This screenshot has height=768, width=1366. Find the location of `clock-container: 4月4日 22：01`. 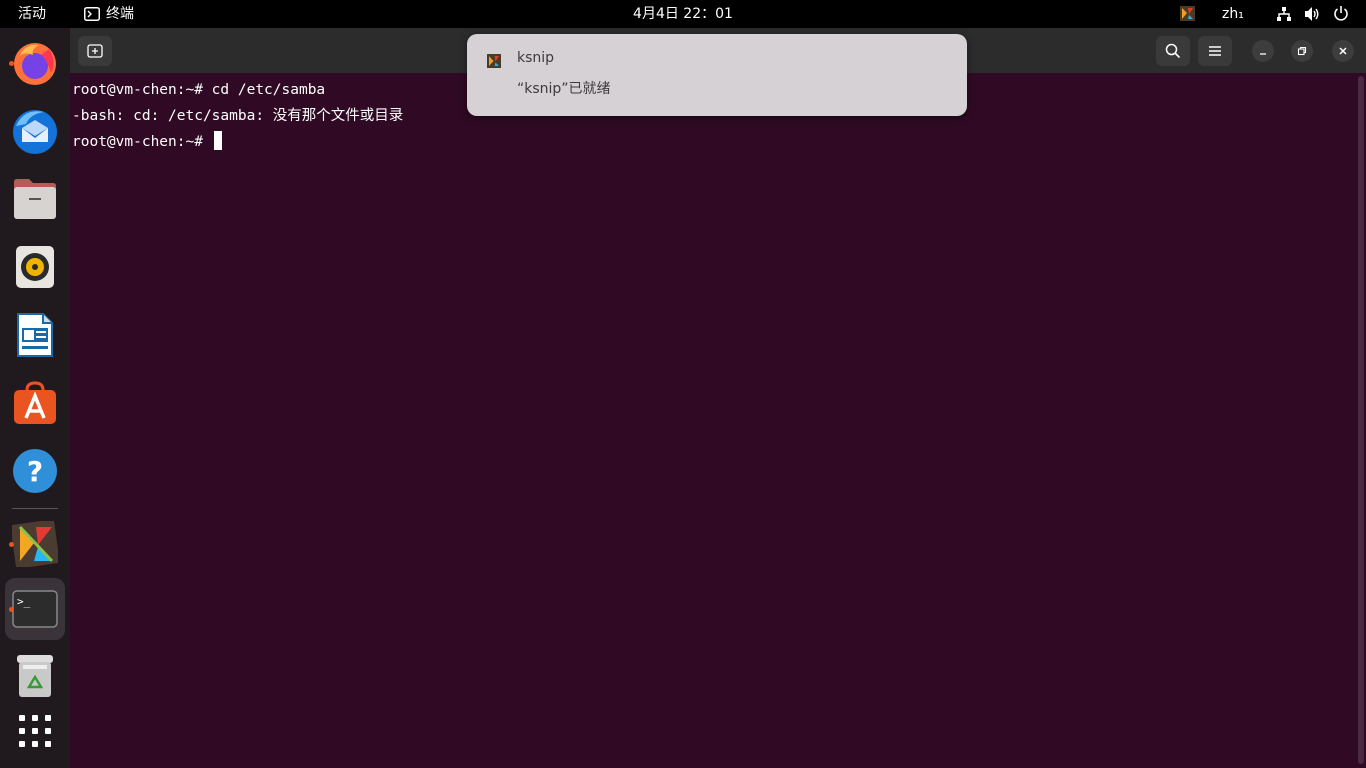

clock-container: 4月4日 22：01 is located at coordinates (683, 14).